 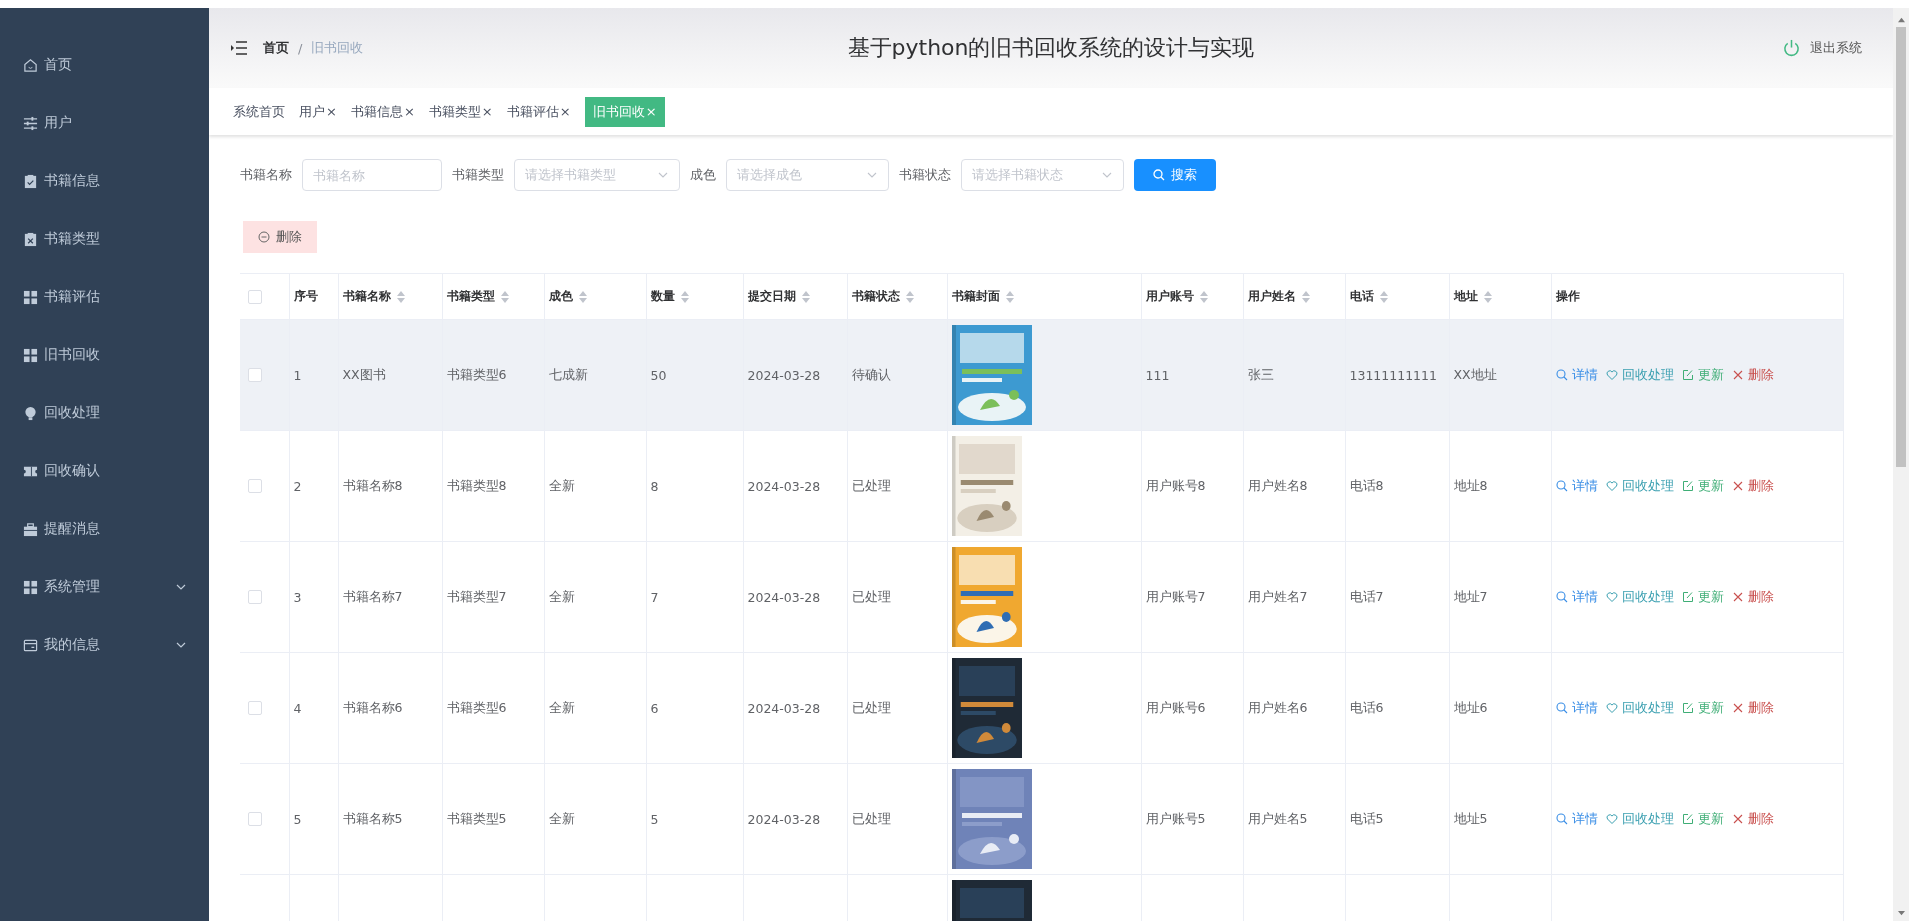 I want to click on sidebar-item: 回收处理, so click(x=104, y=413).